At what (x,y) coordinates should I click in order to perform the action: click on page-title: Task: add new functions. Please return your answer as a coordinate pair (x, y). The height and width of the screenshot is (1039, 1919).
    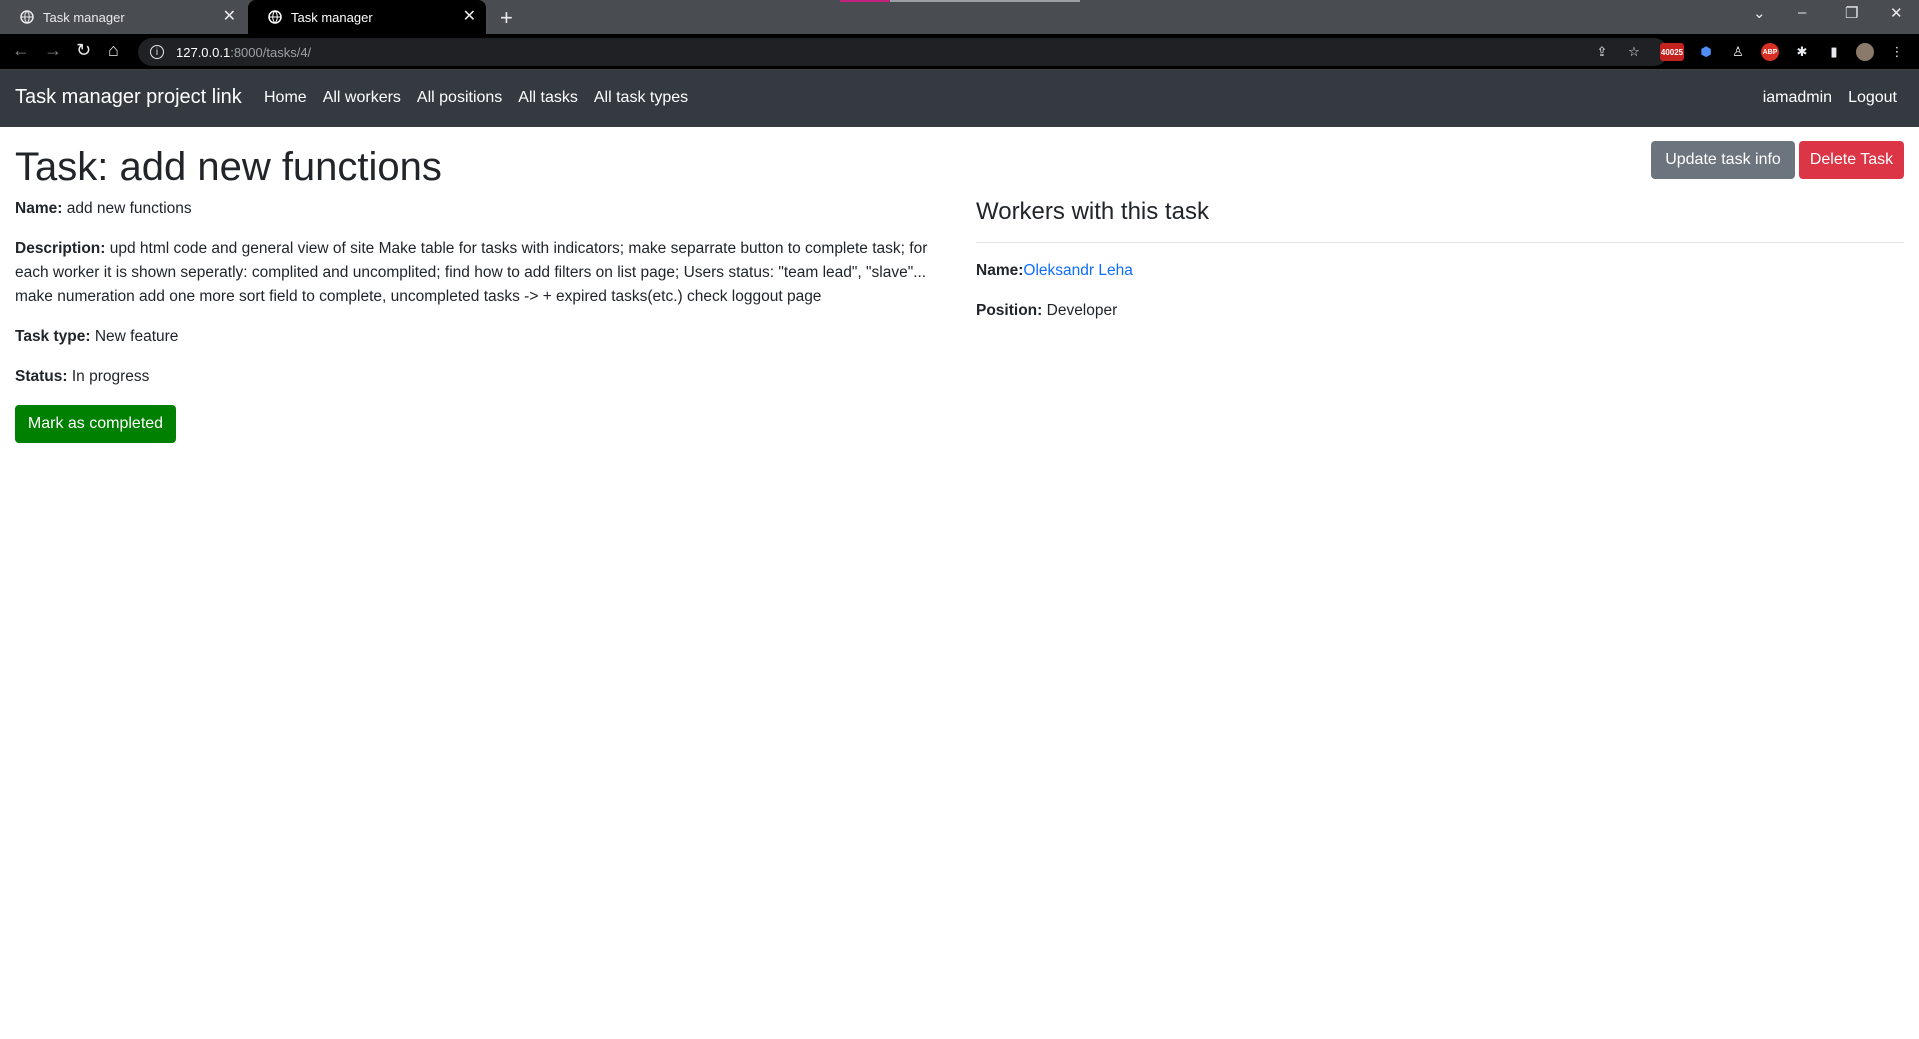
    Looking at the image, I should click on (228, 167).